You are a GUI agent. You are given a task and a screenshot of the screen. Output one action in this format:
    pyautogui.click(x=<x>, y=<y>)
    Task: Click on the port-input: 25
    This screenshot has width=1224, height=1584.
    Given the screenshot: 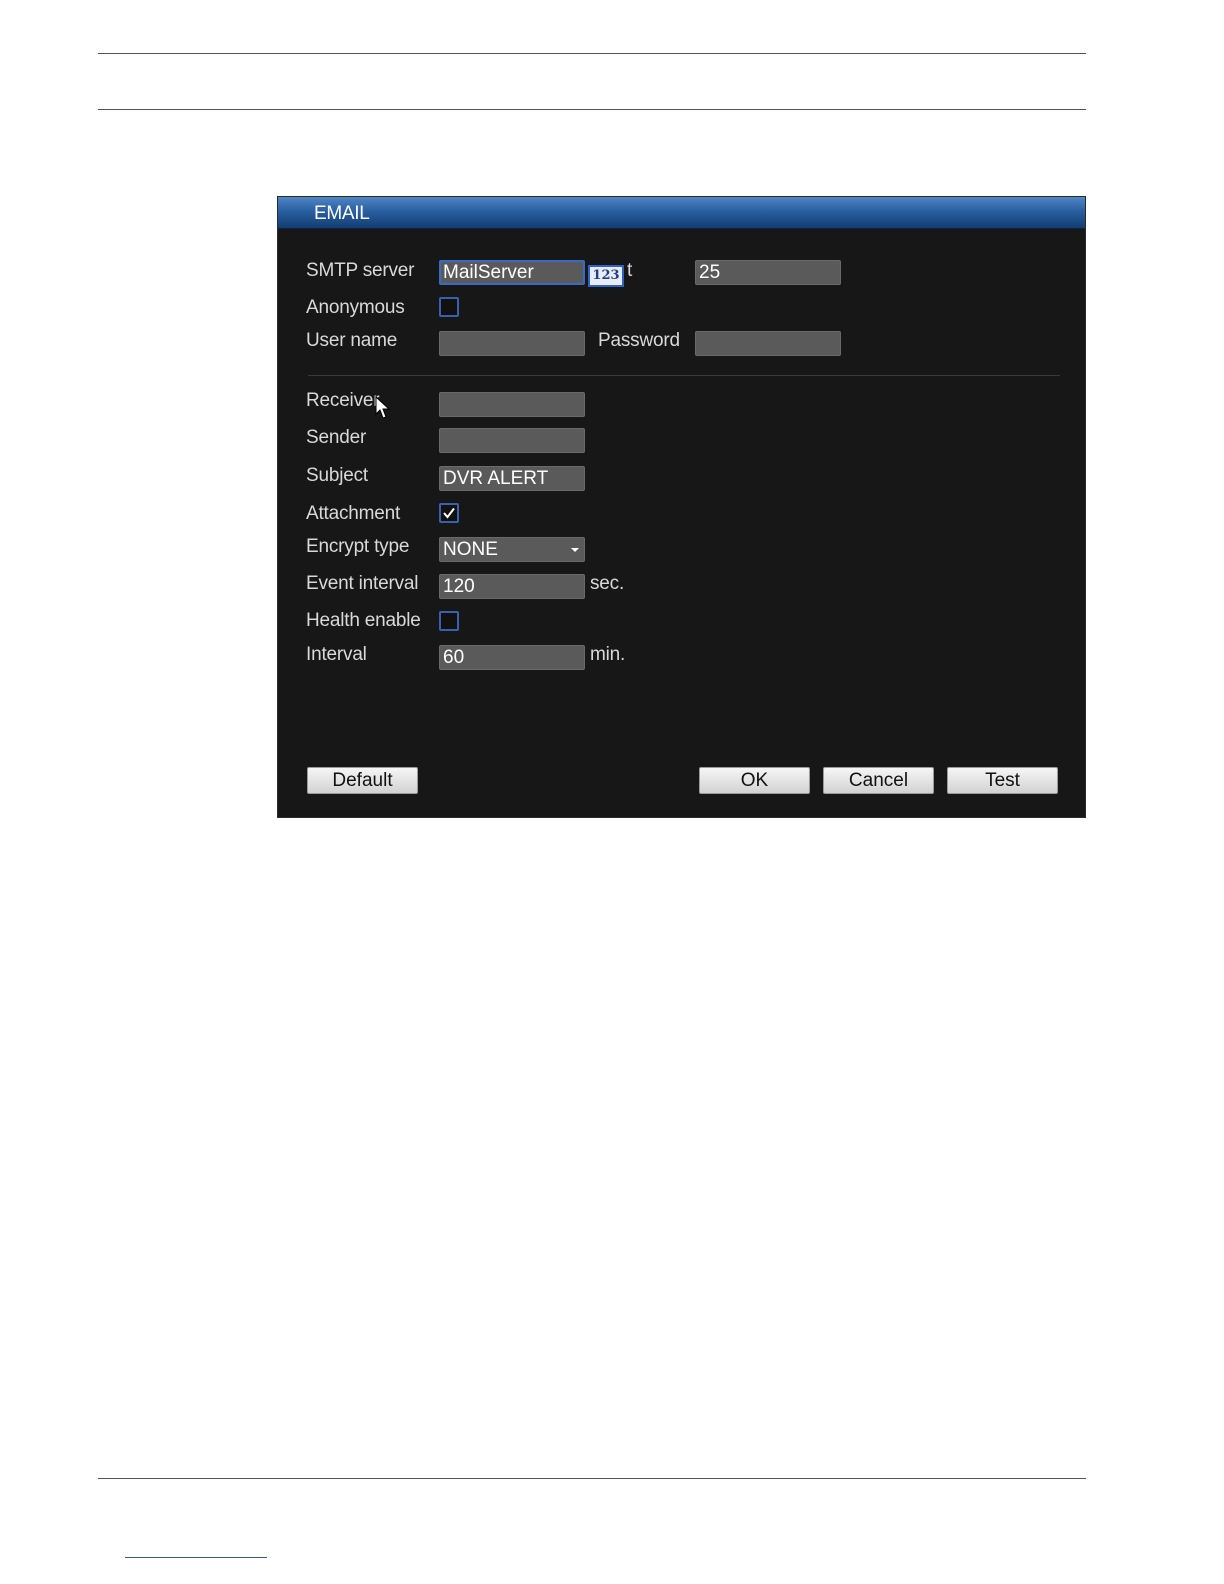 What is the action you would take?
    pyautogui.click(x=768, y=272)
    